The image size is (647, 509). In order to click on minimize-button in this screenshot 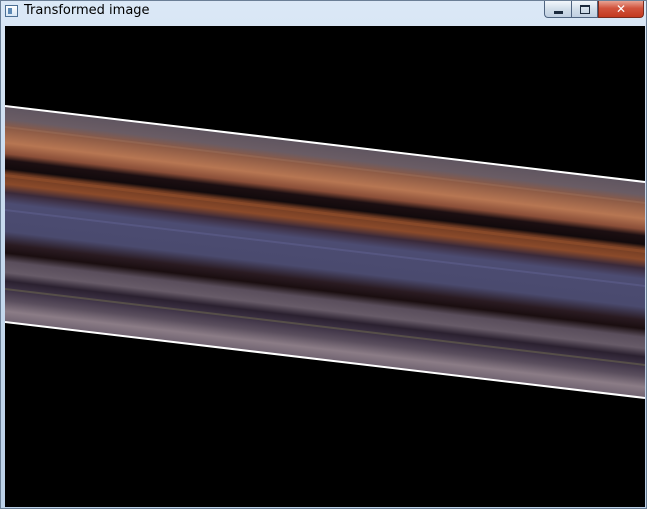, I will do `click(557, 9)`.